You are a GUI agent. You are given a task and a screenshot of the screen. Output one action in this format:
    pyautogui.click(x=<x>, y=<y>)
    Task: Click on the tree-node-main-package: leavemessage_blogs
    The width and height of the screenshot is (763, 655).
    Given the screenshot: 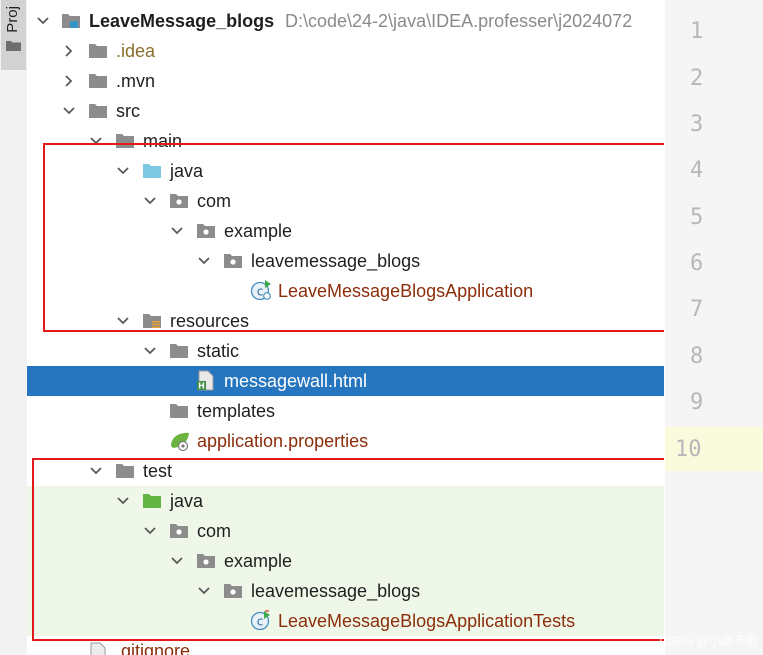 What is the action you would take?
    pyautogui.click(x=345, y=261)
    